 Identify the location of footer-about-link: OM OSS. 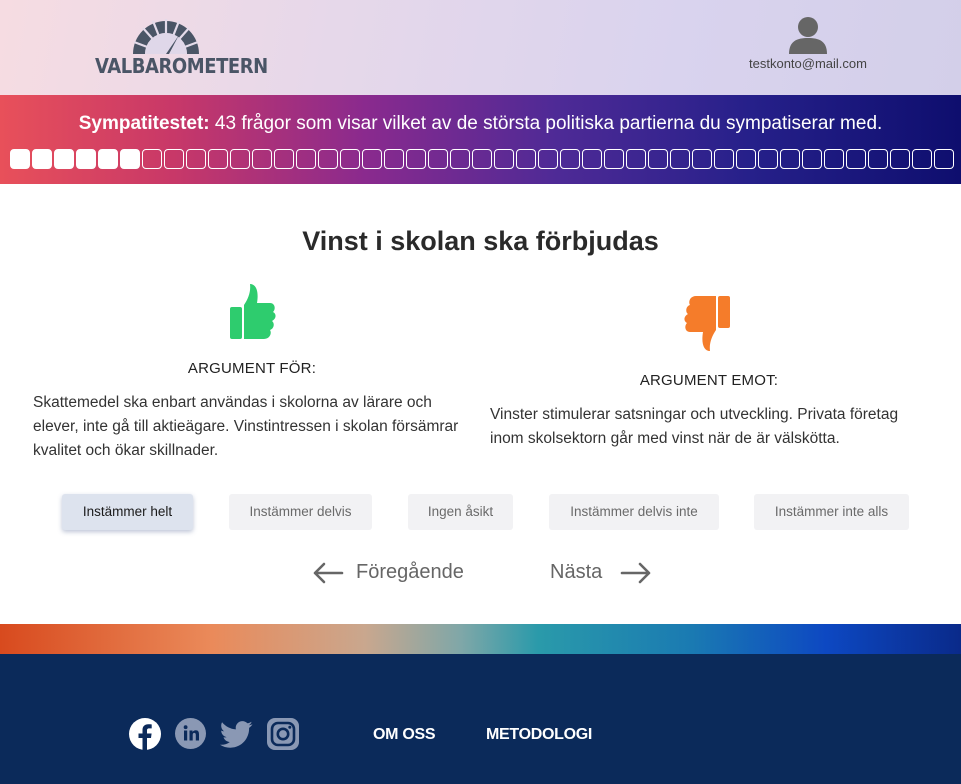
(404, 735).